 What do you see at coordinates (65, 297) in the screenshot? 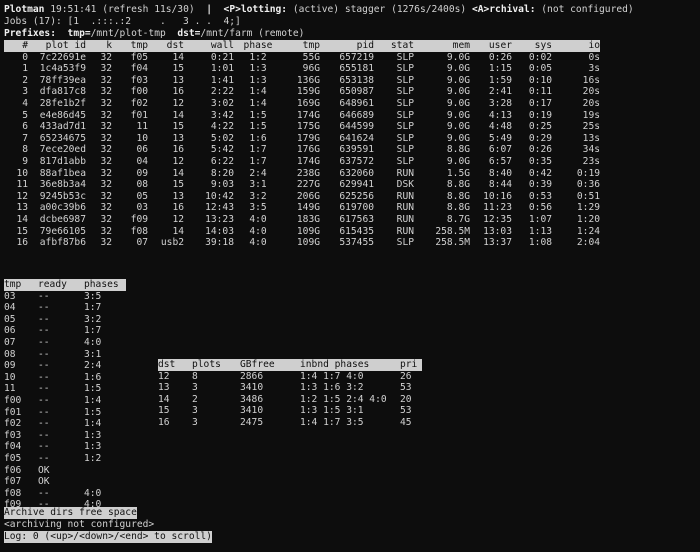
I see `tmp-row: 03 -- 3:5` at bounding box center [65, 297].